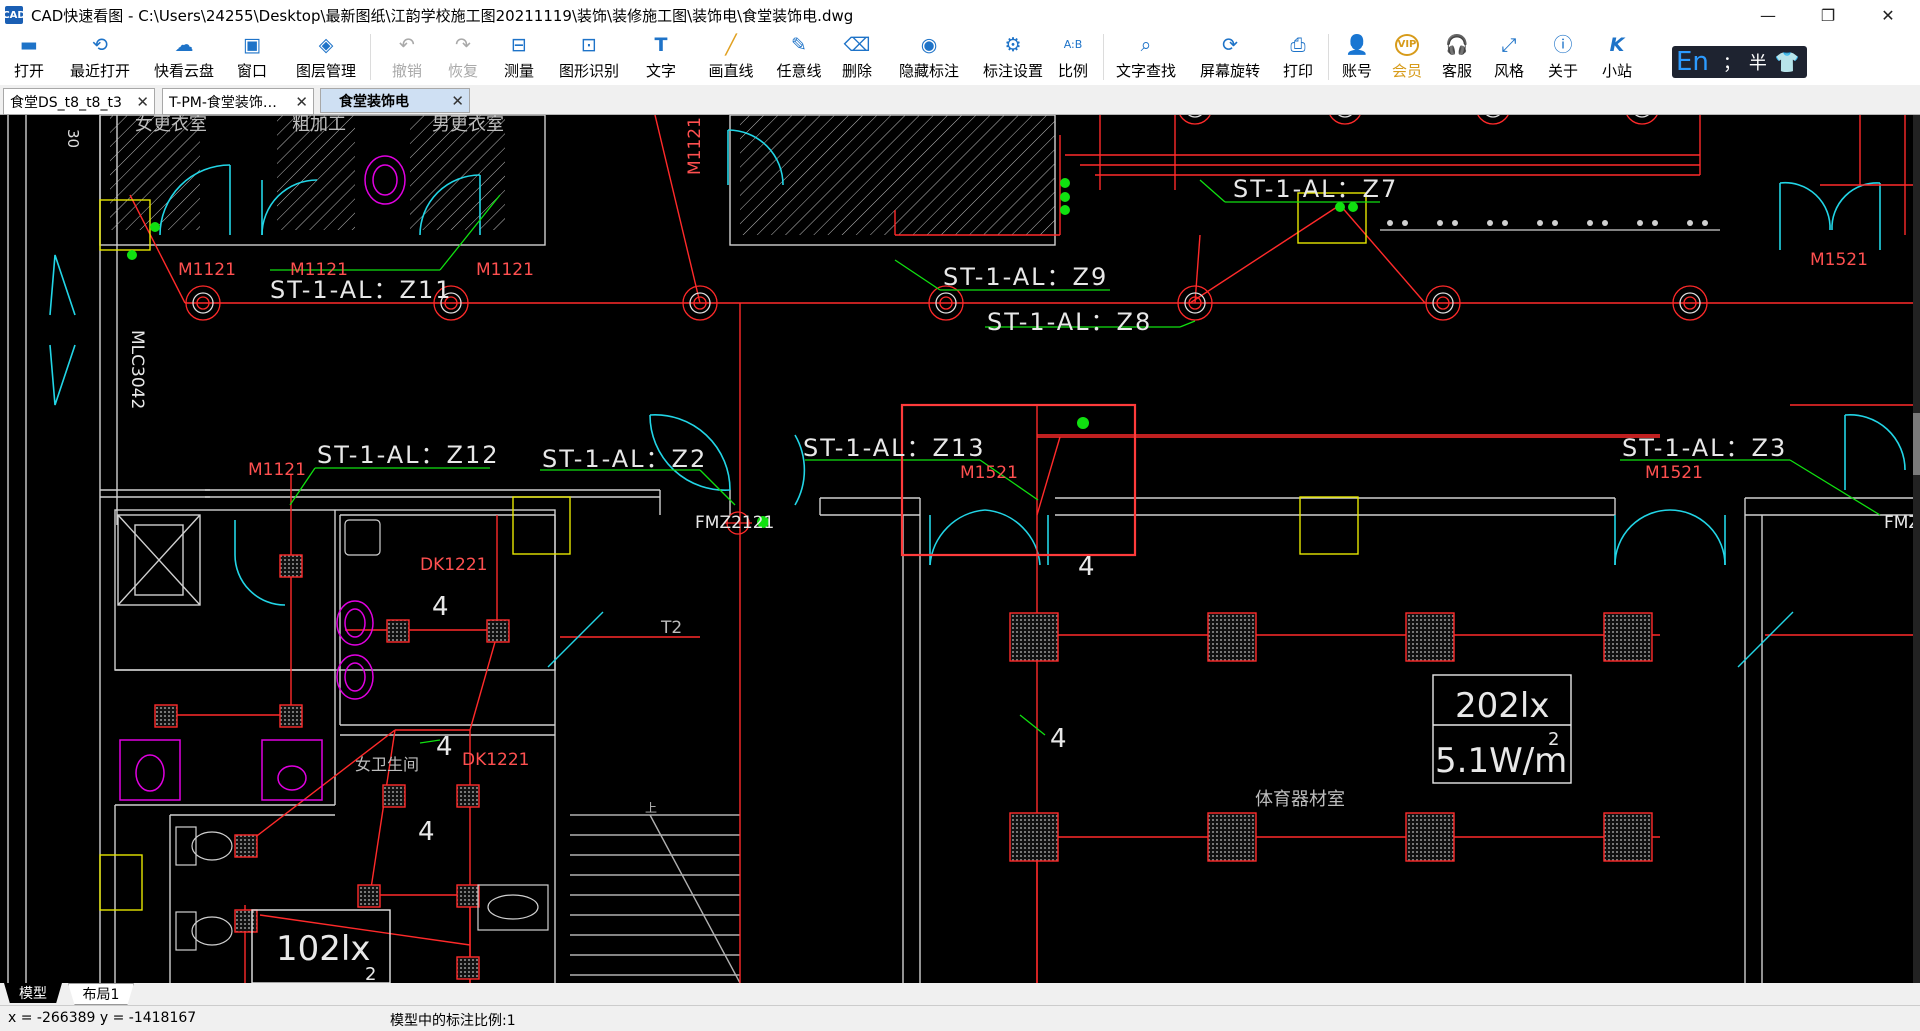 Image resolution: width=1920 pixels, height=1031 pixels. What do you see at coordinates (29, 57) in the screenshot?
I see `open-button: ▬ 打开` at bounding box center [29, 57].